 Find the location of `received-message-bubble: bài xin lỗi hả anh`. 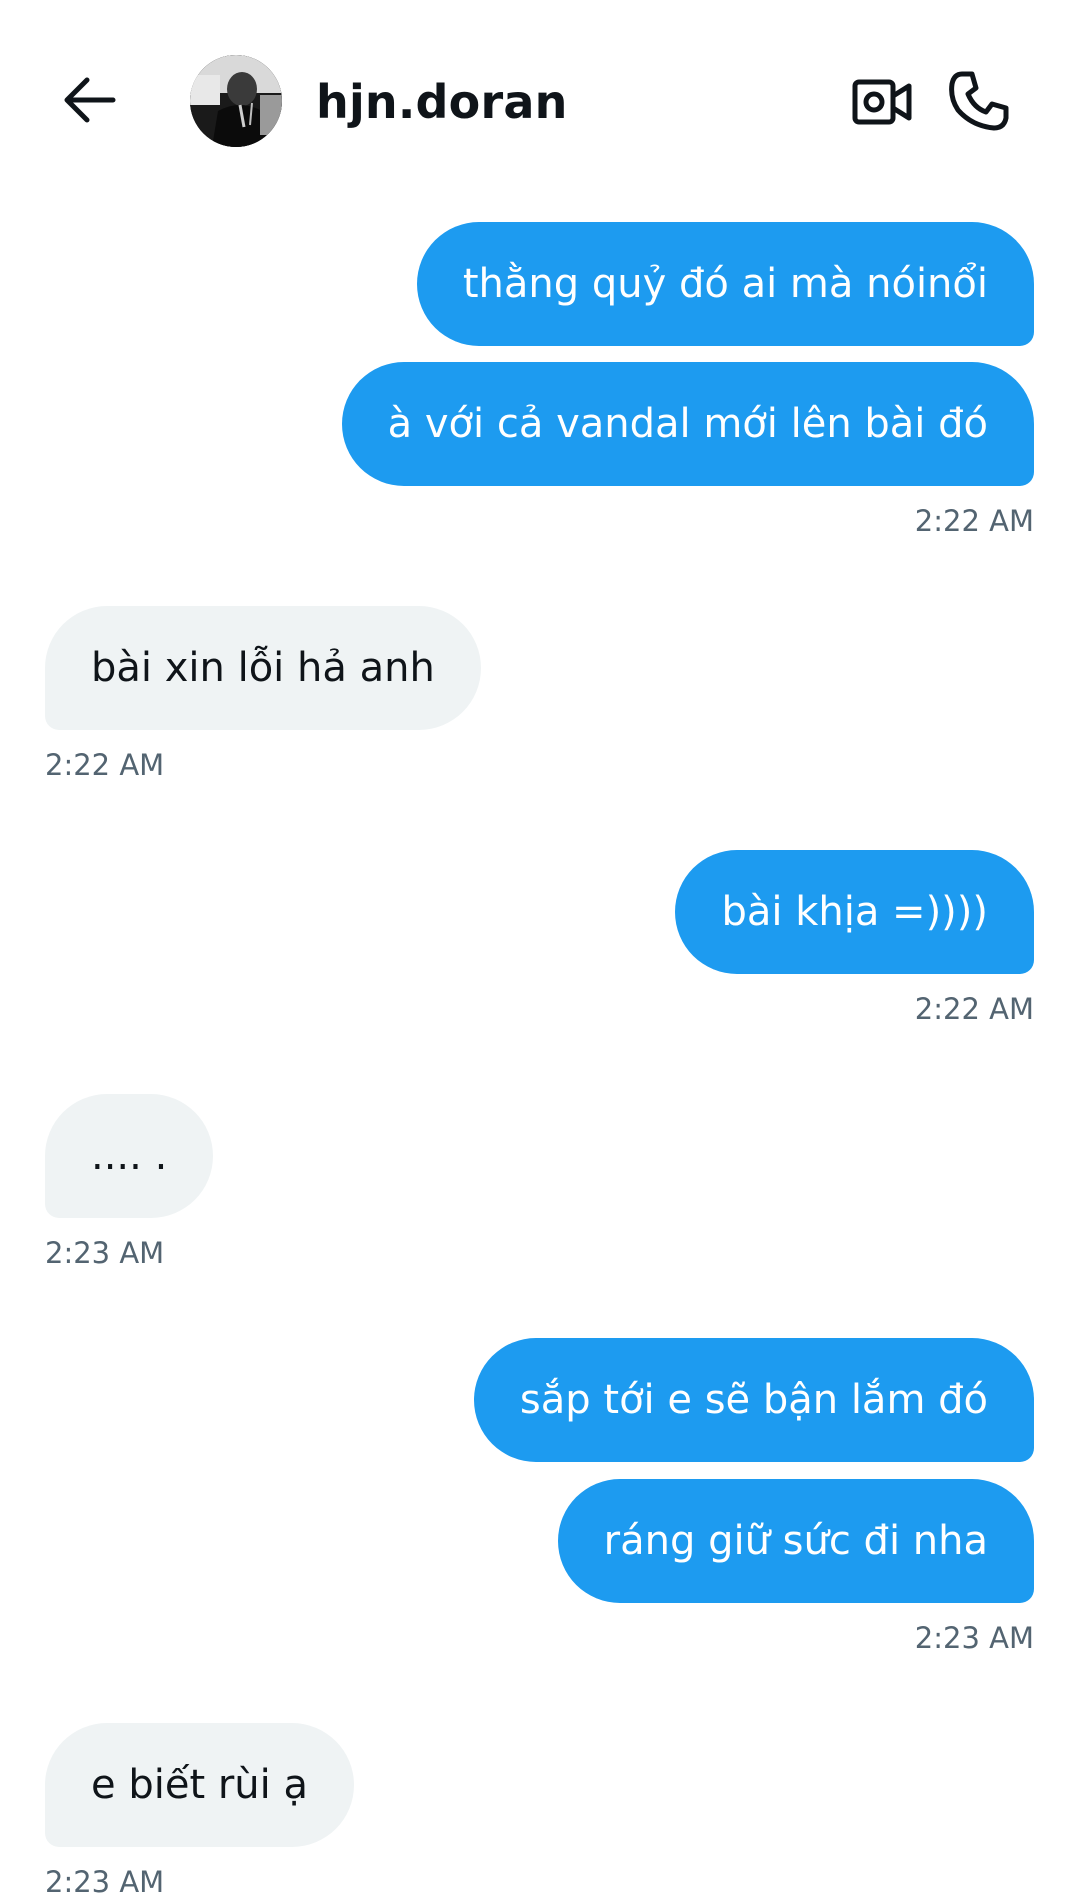

received-message-bubble: bài xin lỗi hả anh is located at coordinates (263, 668).